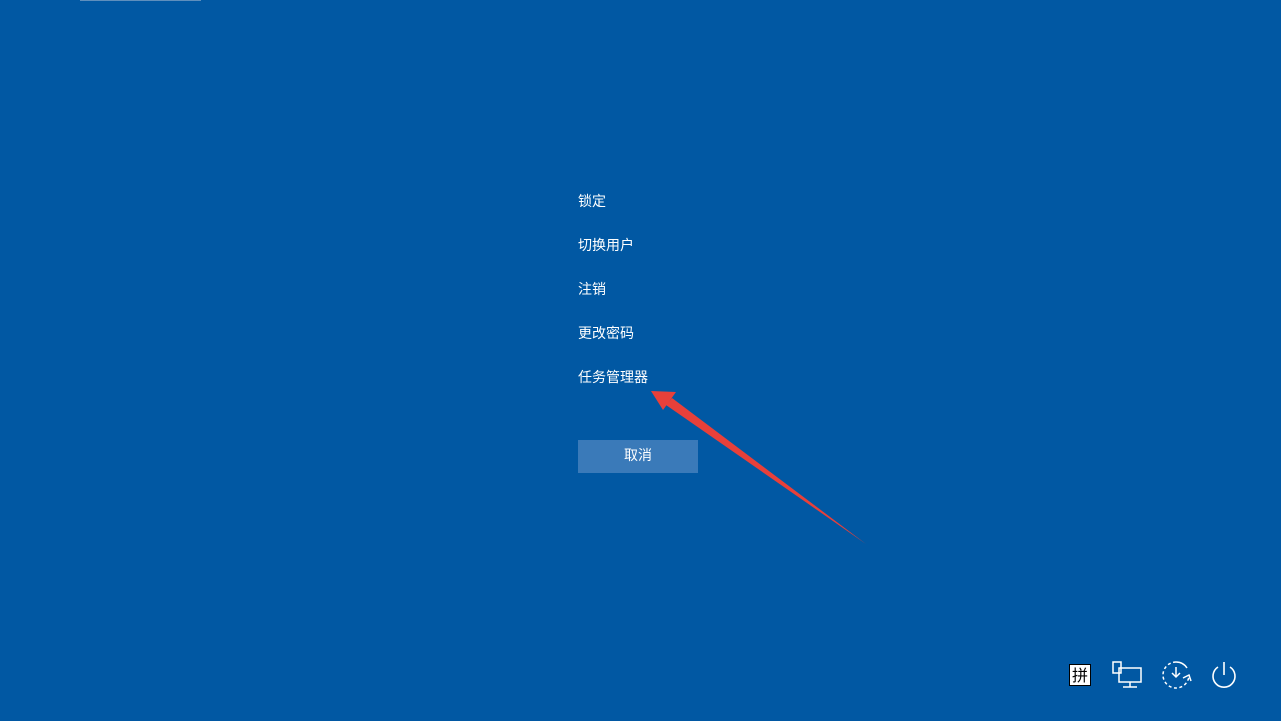 The height and width of the screenshot is (721, 1281). Describe the element at coordinates (658, 344) in the screenshot. I see `menu-item-change-password: 更改密码` at that location.